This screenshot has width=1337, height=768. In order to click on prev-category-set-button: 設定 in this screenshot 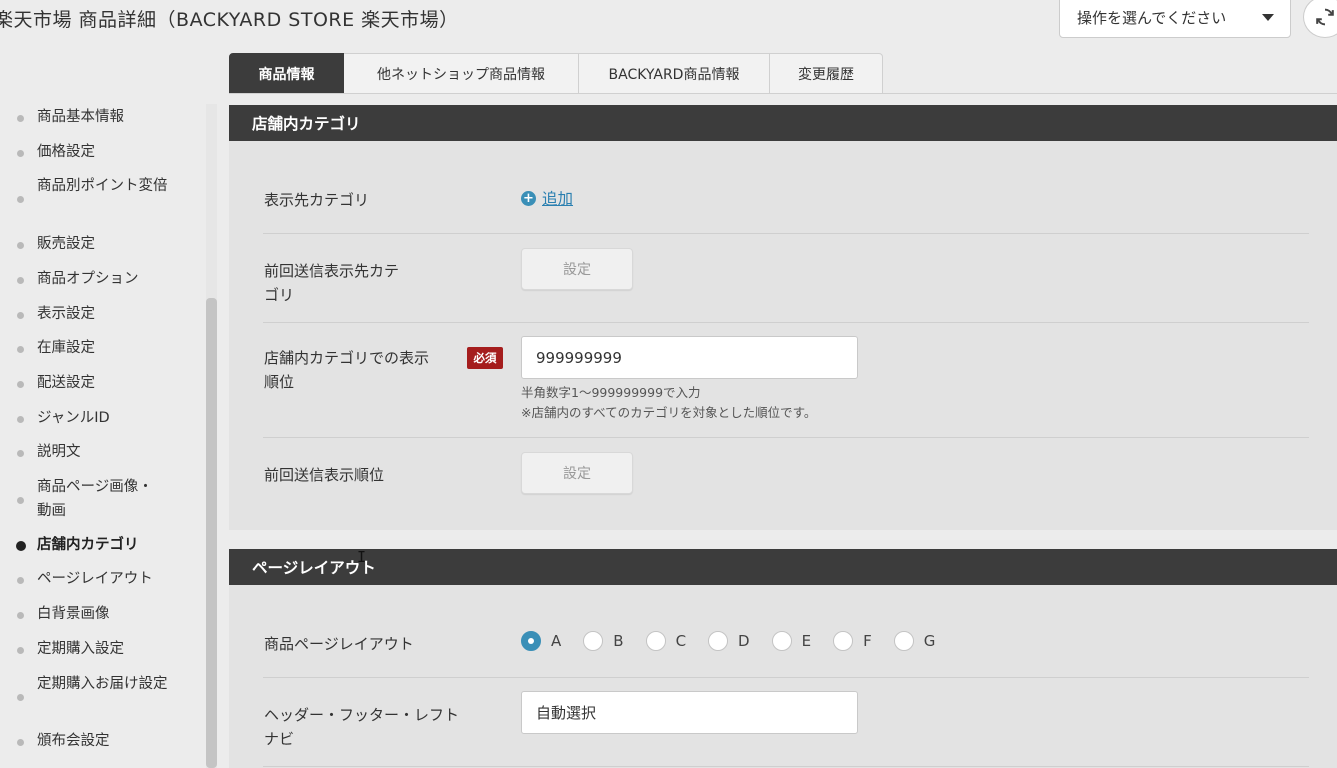, I will do `click(577, 269)`.